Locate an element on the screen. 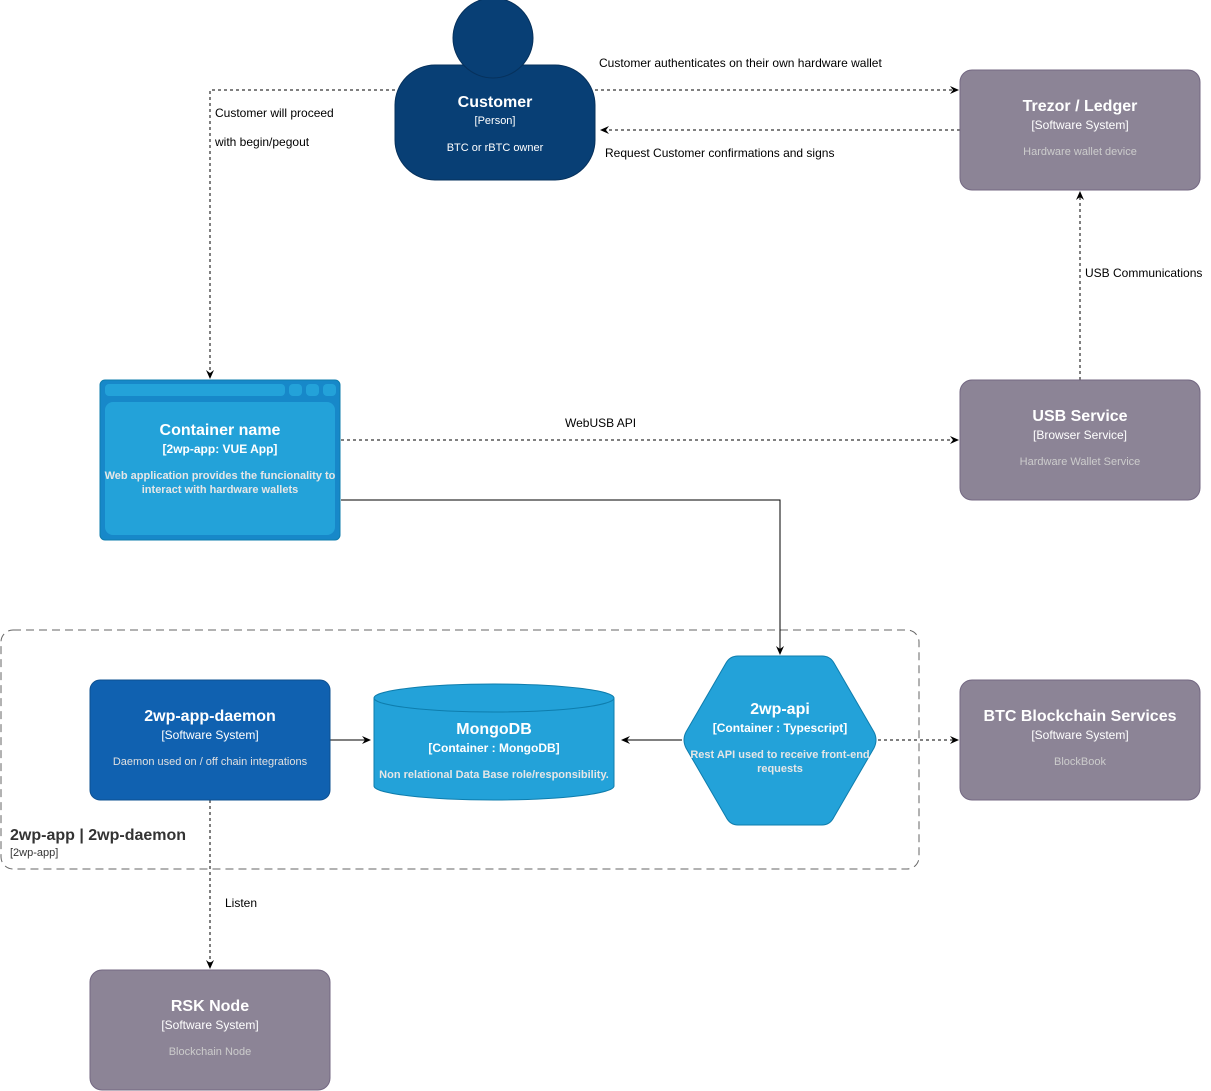 Image resolution: width=1211 pixels, height=1091 pixels. node-mongodb is located at coordinates (494, 742).